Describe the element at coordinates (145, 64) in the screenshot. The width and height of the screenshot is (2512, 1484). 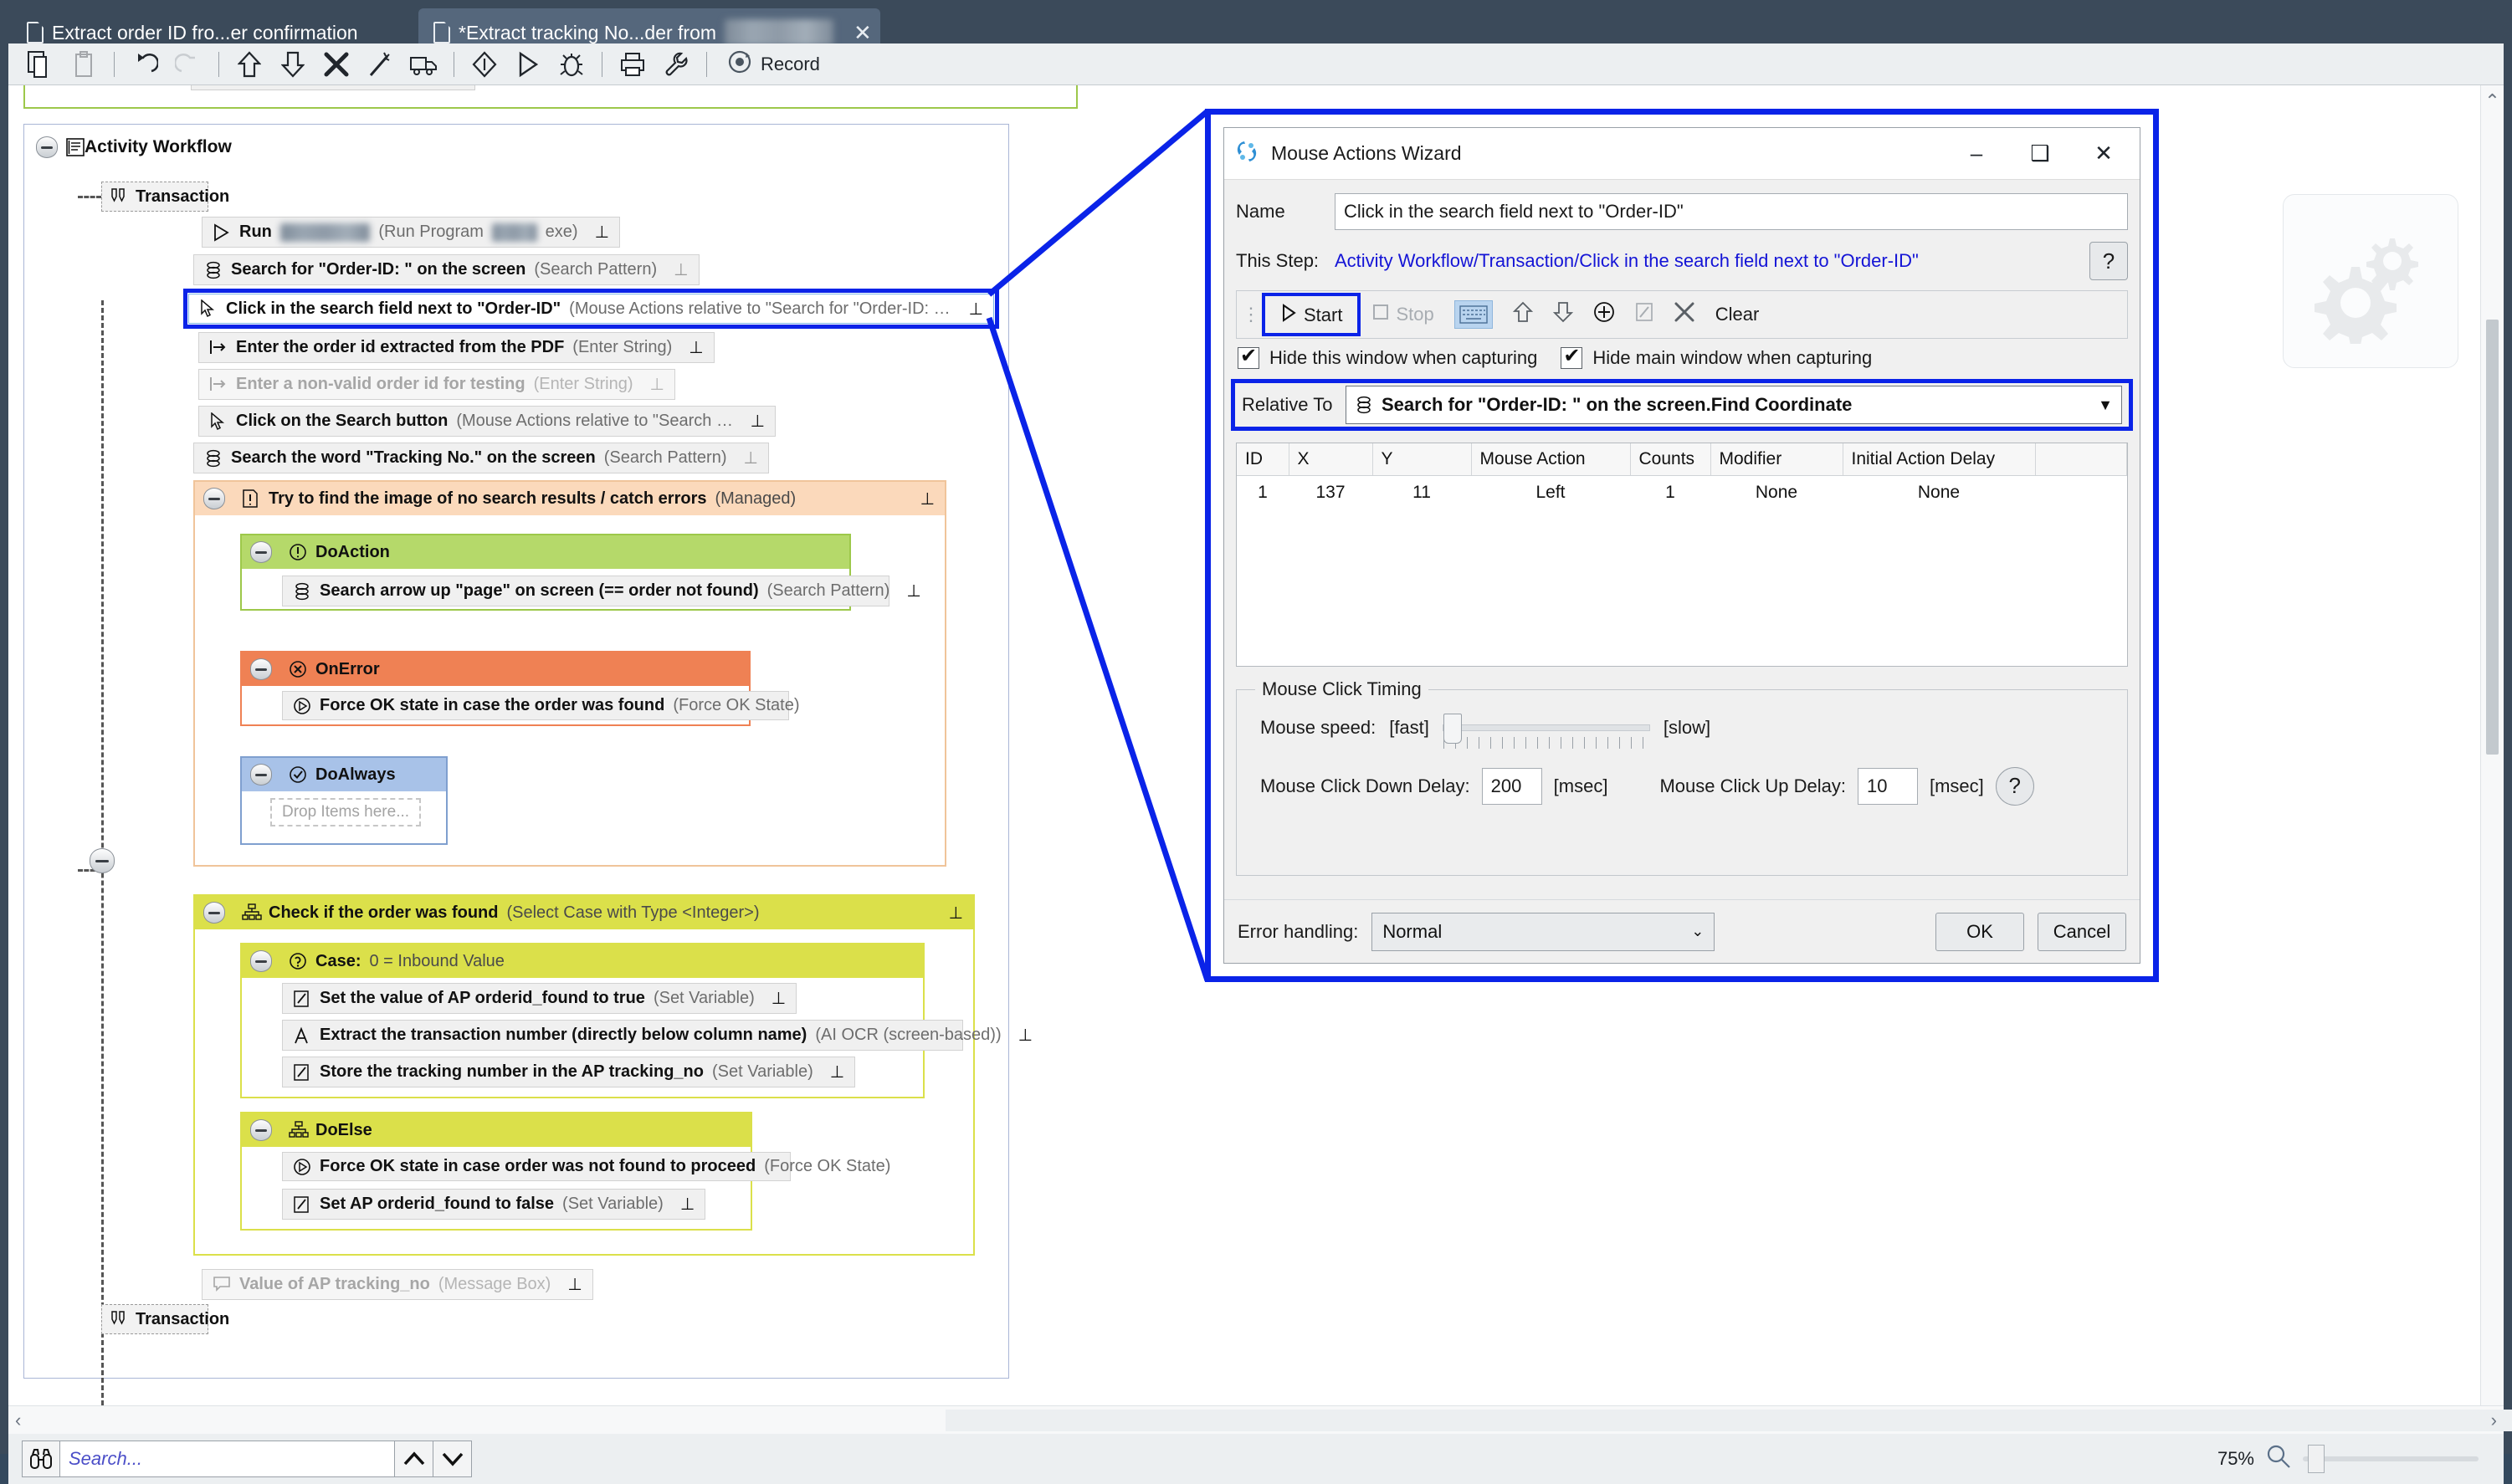
I see `undo-icon` at that location.